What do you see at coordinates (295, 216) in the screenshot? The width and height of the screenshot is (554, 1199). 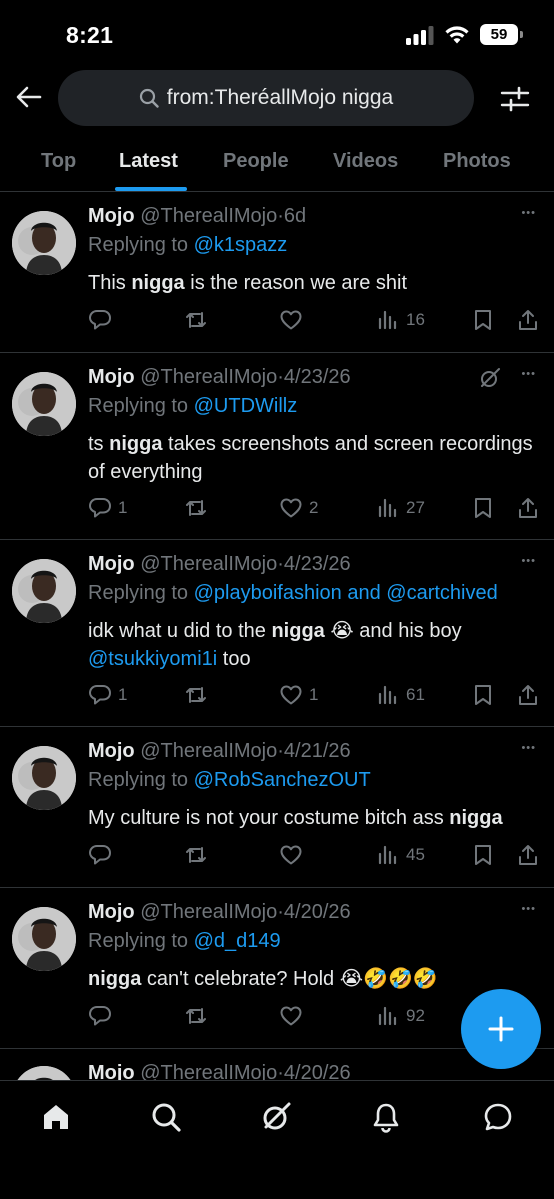 I see `post-date: 6d` at bounding box center [295, 216].